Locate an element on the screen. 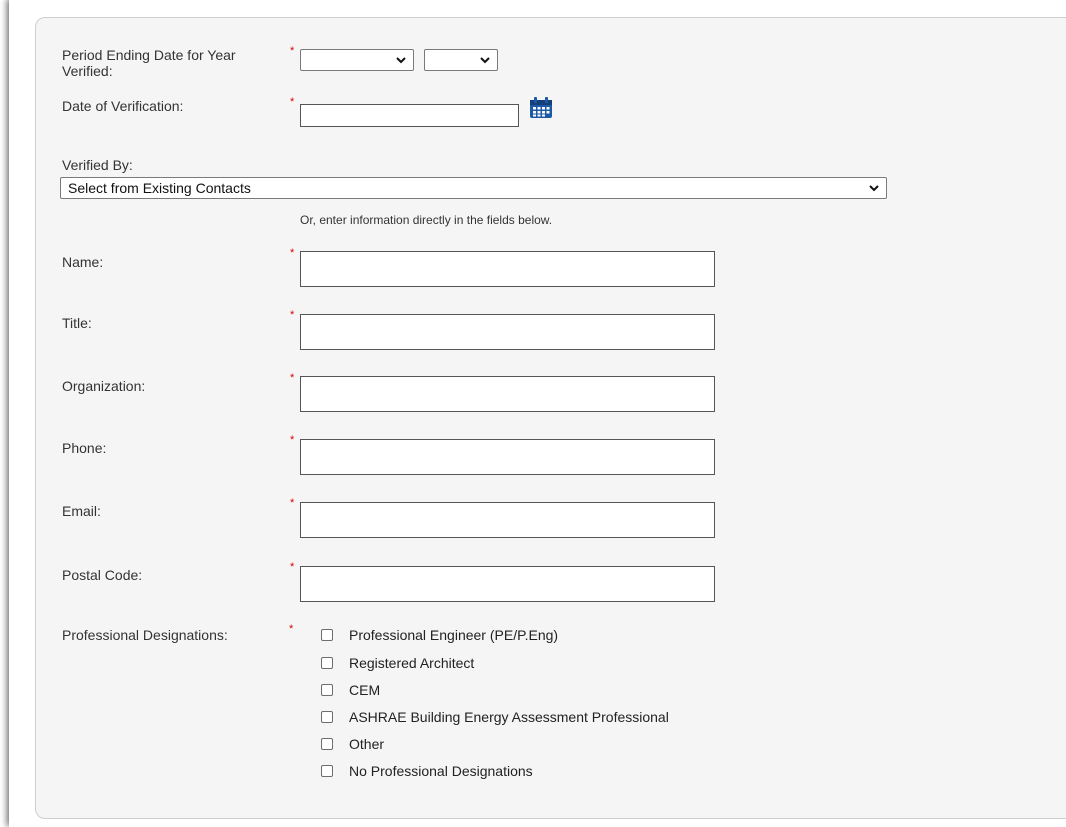 This screenshot has width=1066, height=827. designation-option: Other is located at coordinates (352, 744).